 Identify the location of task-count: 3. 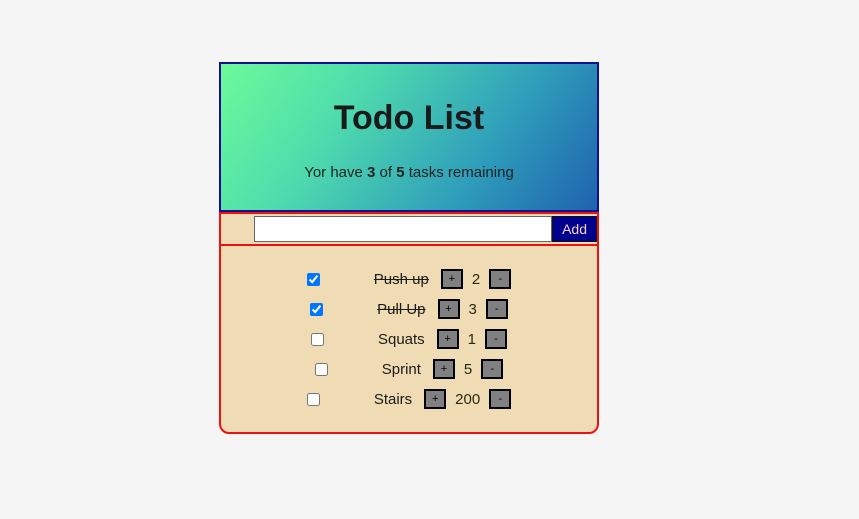
(472, 309).